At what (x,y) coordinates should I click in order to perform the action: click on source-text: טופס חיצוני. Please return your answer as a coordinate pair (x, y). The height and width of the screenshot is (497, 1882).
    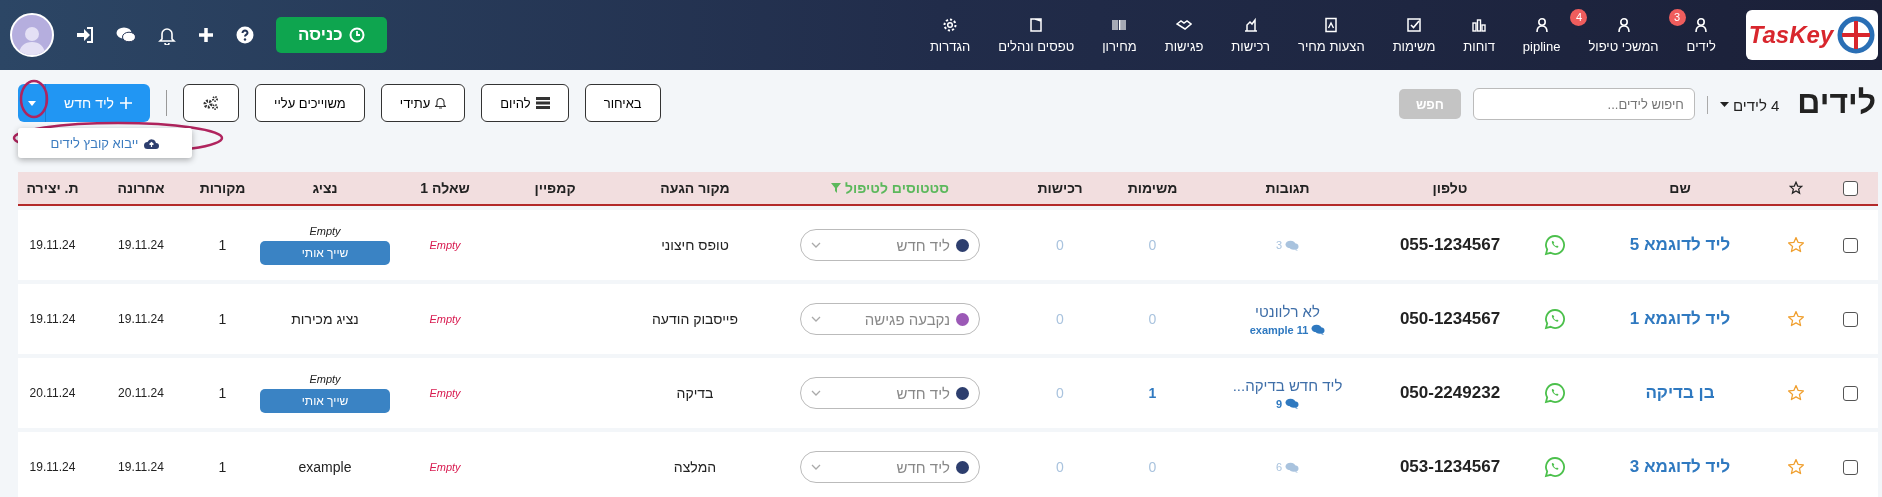
    Looking at the image, I should click on (695, 245).